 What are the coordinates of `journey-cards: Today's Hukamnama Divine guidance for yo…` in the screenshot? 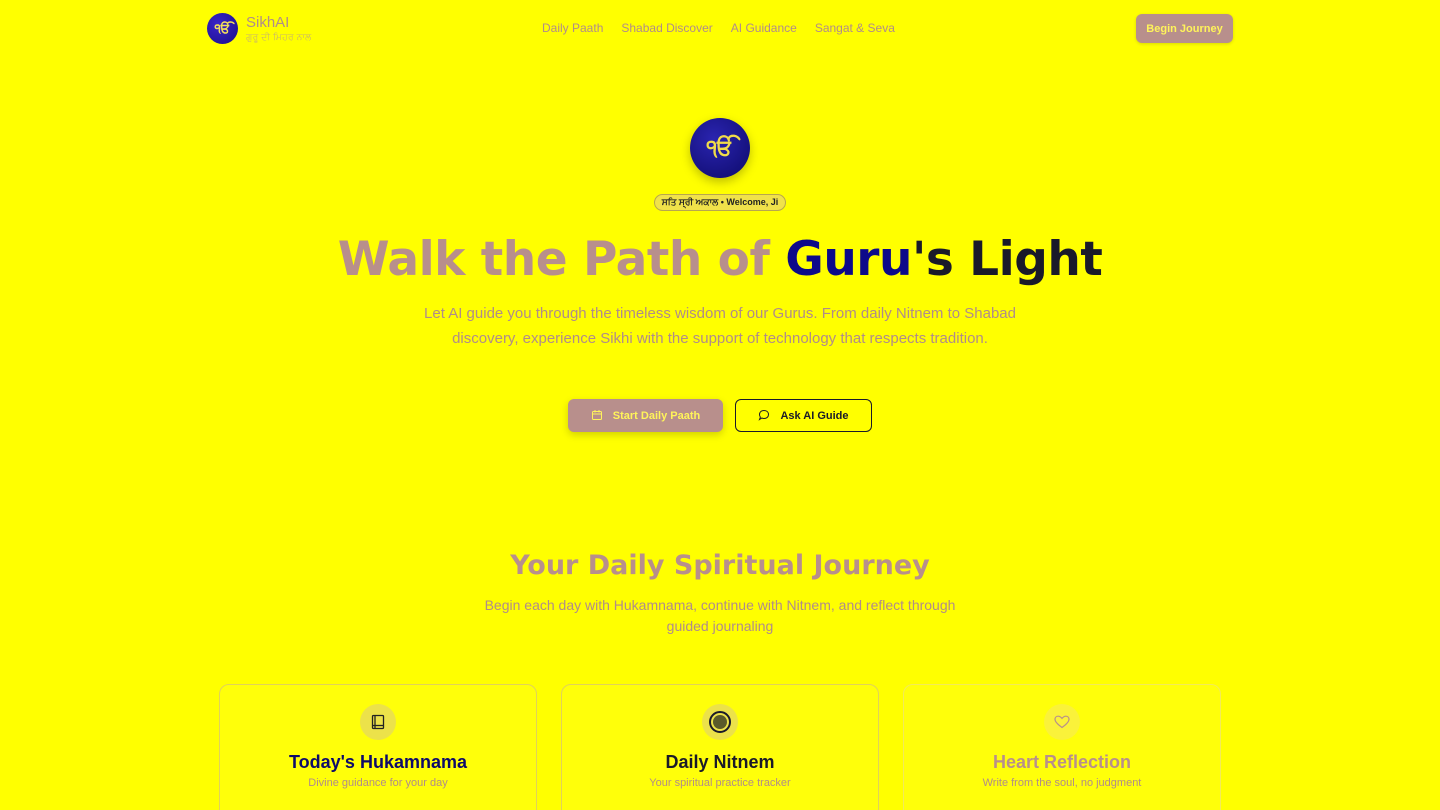 It's located at (720, 747).